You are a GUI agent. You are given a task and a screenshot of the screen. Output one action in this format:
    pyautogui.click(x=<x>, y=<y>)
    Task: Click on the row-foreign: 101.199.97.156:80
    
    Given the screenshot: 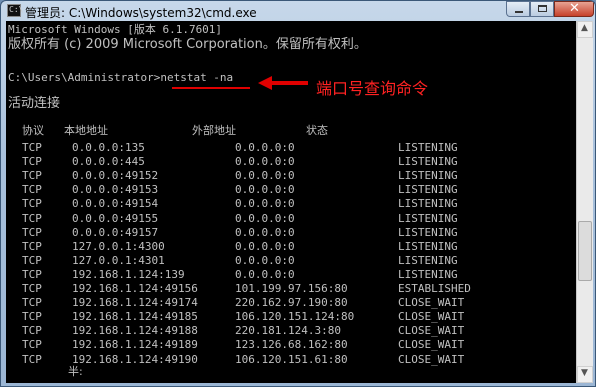 What is the action you would take?
    pyautogui.click(x=291, y=288)
    